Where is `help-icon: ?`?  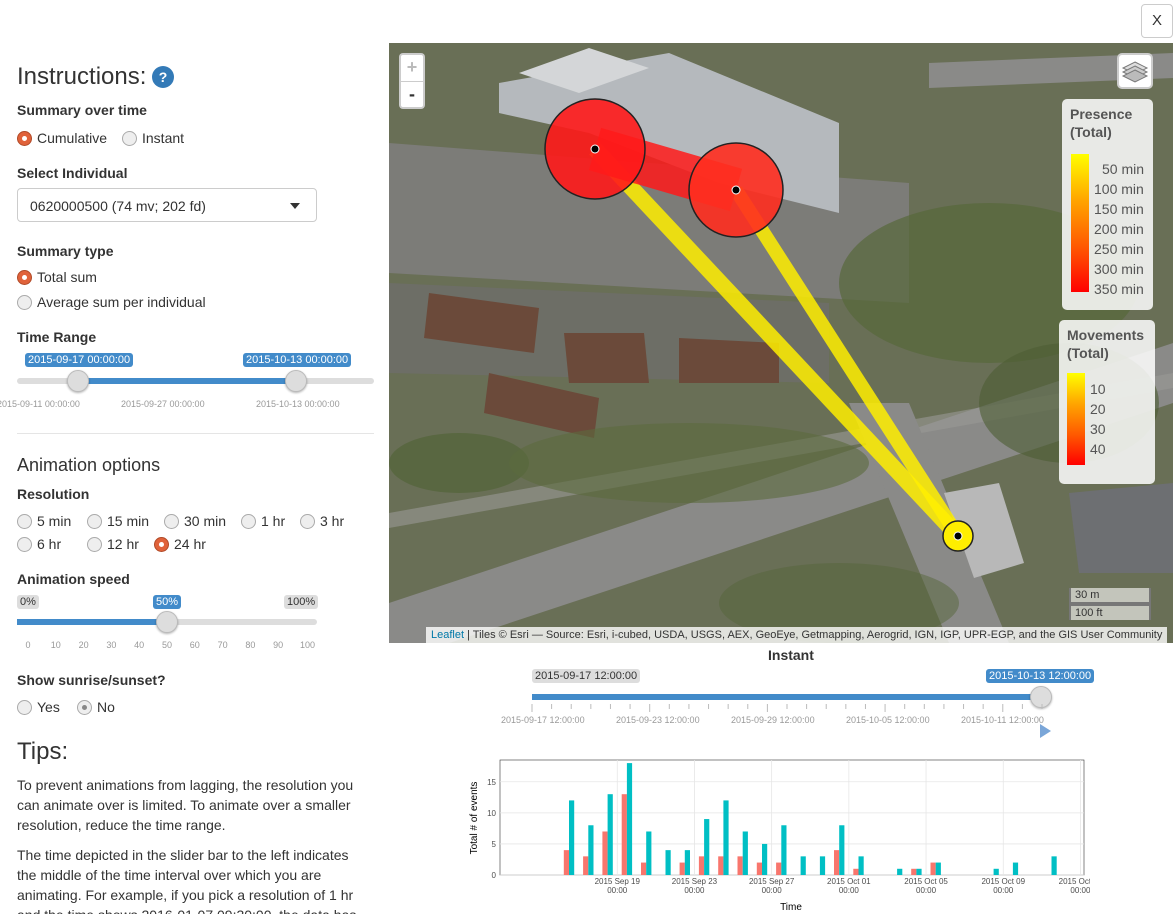 help-icon: ? is located at coordinates (163, 77).